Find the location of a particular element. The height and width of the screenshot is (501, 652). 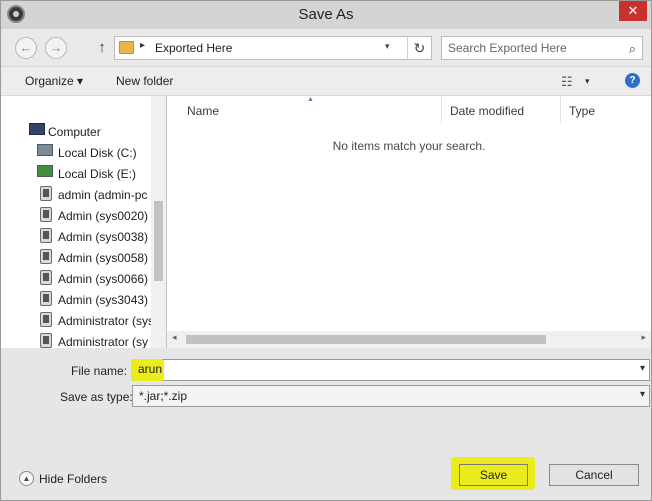

help-icon: ? is located at coordinates (632, 80).